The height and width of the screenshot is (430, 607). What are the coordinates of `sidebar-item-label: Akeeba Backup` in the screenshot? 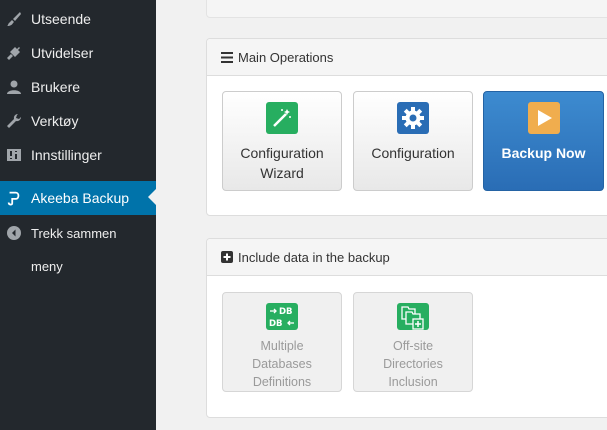 It's located at (80, 198).